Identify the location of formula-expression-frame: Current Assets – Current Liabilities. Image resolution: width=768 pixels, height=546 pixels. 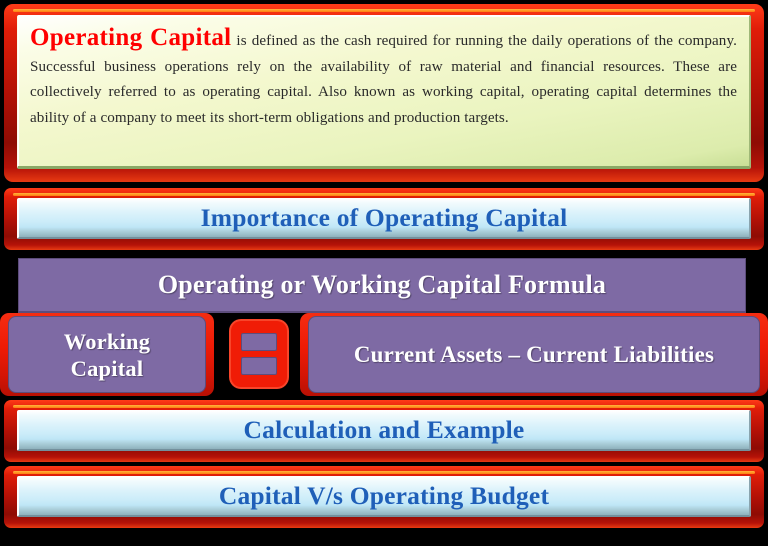
(534, 354).